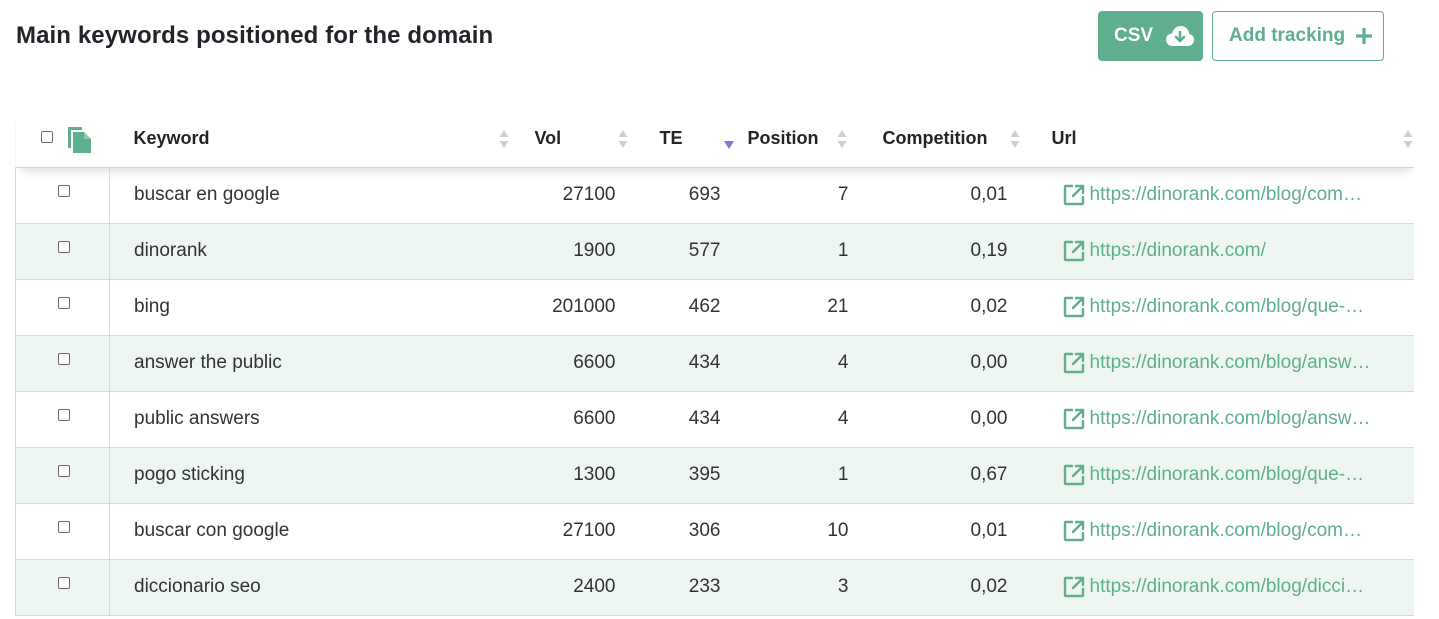 This screenshot has width=1439, height=619. Describe the element at coordinates (671, 138) in the screenshot. I see `header-te-label: TE` at that location.